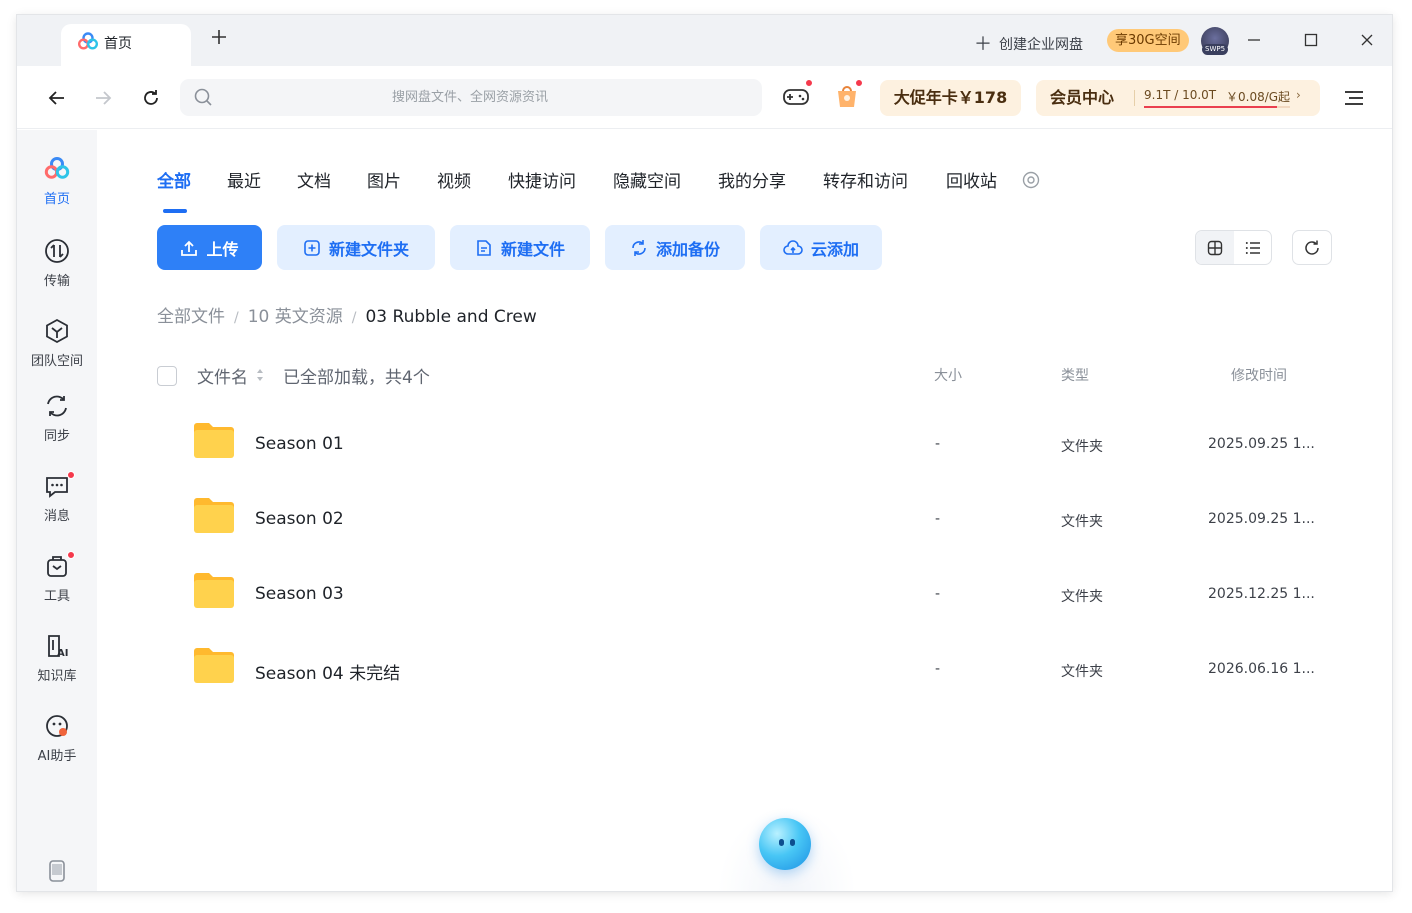  I want to click on sidebar-item-tools: 工具, so click(57, 587).